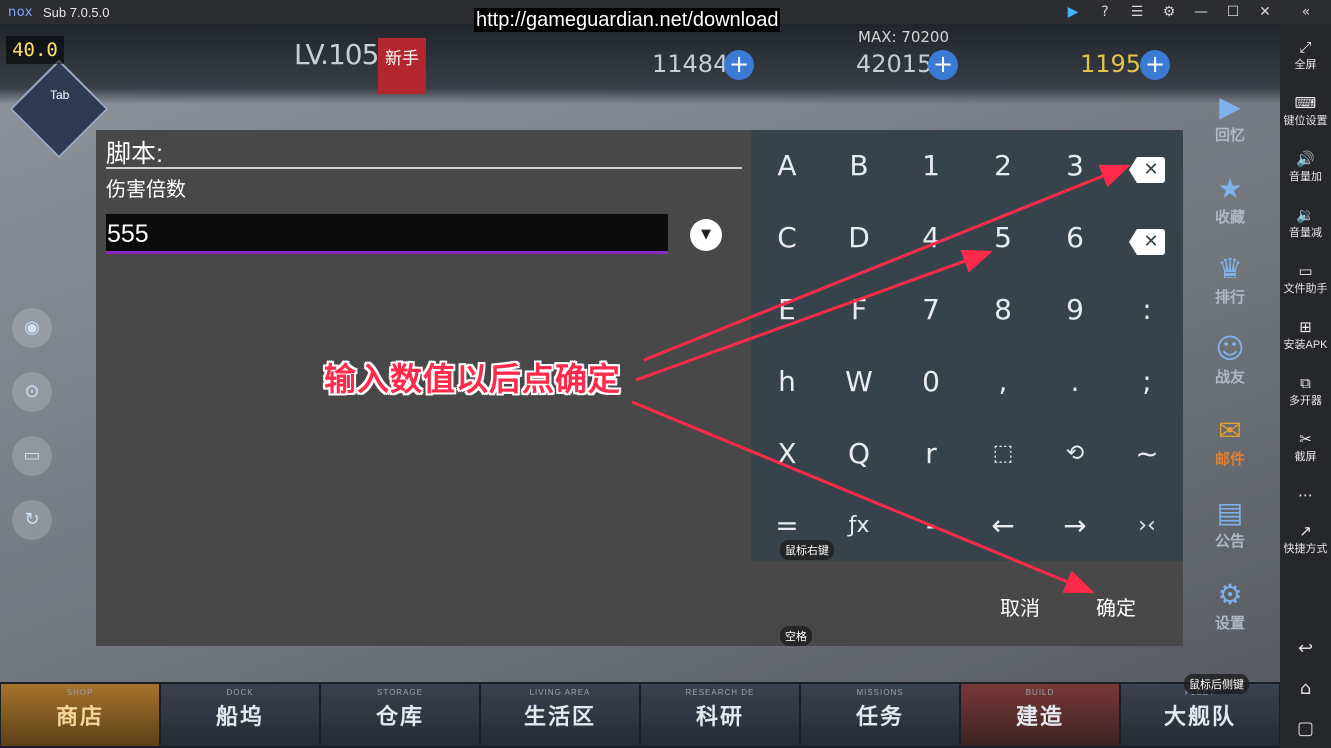 The height and width of the screenshot is (748, 1331). I want to click on cancel-button: 取消, so click(1020, 606).